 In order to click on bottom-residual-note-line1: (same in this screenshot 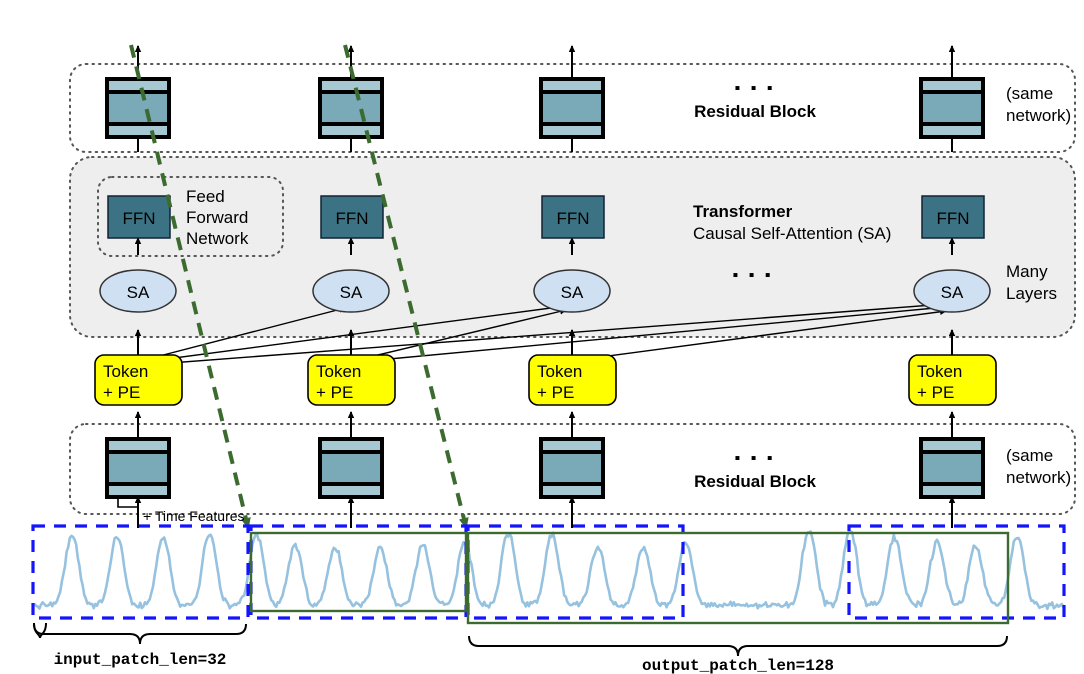, I will do `click(1029, 455)`.